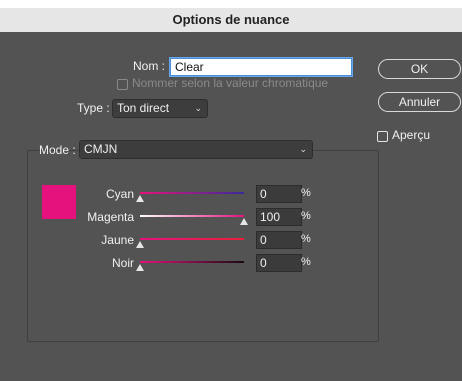 This screenshot has height=381, width=462. What do you see at coordinates (419, 69) in the screenshot?
I see `ok-button: OK` at bounding box center [419, 69].